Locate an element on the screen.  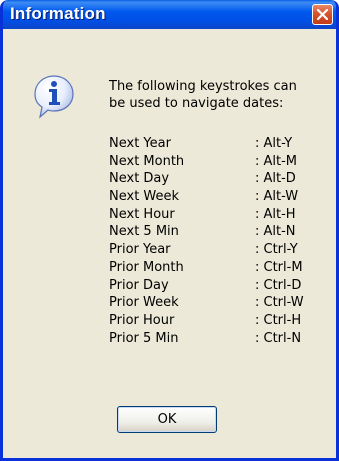
shortcut-label: Next Year is located at coordinates (140, 143).